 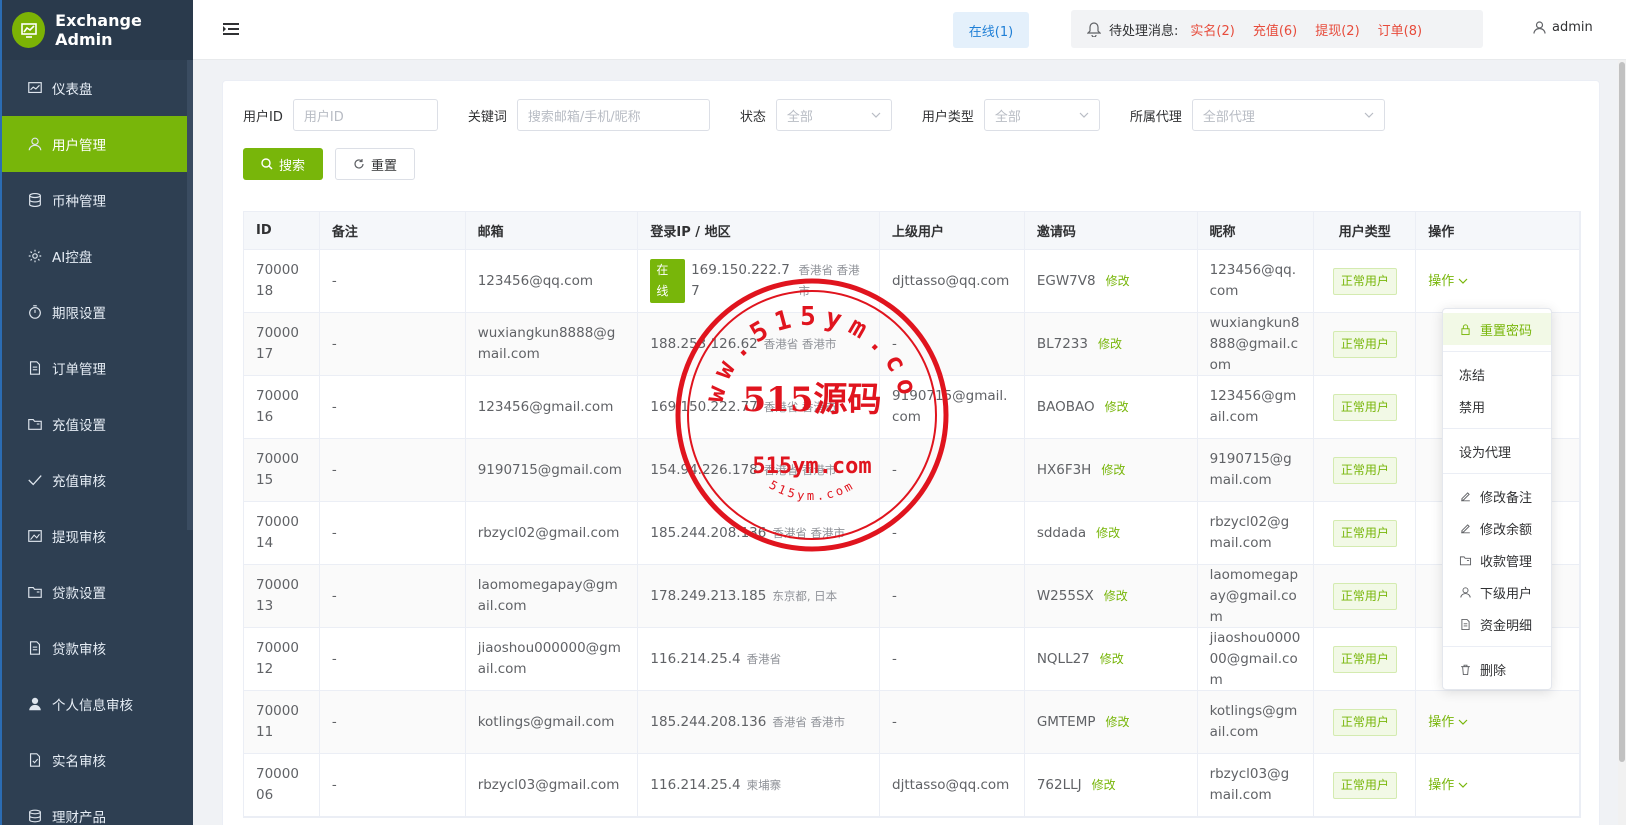 What do you see at coordinates (359, 164) in the screenshot?
I see `refresh-icon` at bounding box center [359, 164].